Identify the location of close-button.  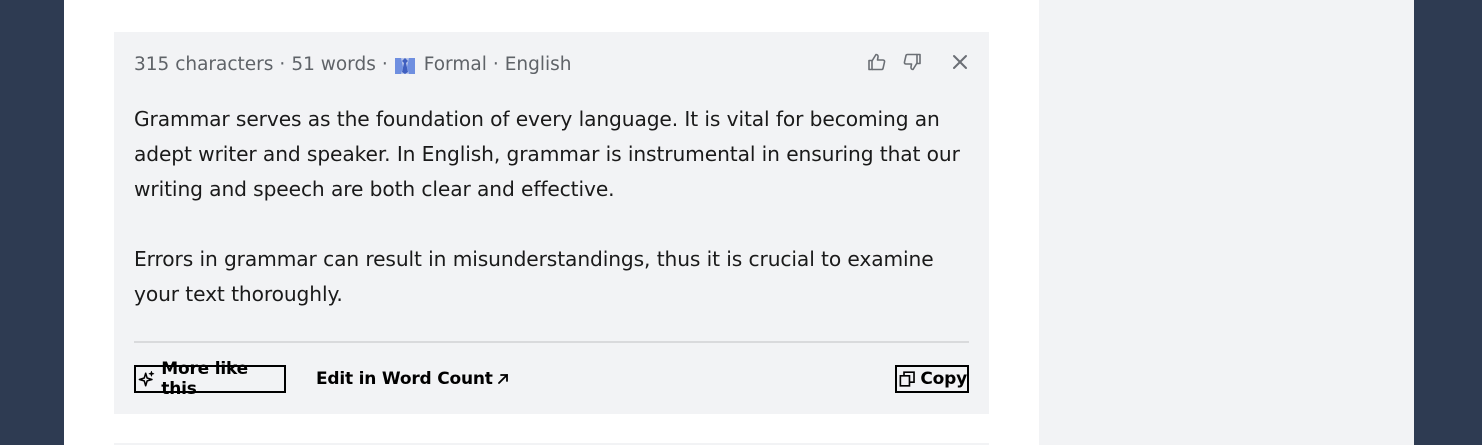
(960, 62).